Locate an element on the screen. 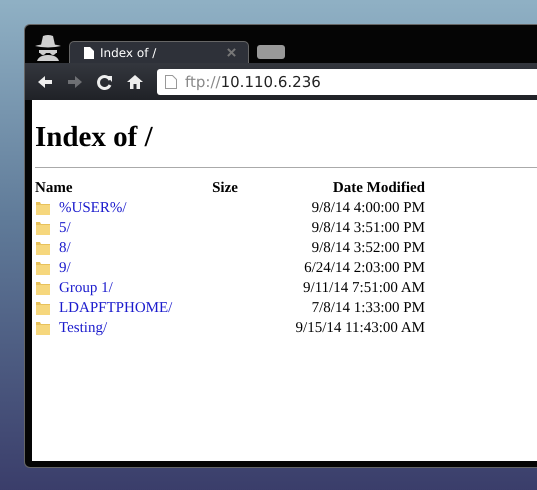 Image resolution: width=537 pixels, height=490 pixels. date-cell-text: 9/15/14 11:43:00 AM is located at coordinates (359, 328).